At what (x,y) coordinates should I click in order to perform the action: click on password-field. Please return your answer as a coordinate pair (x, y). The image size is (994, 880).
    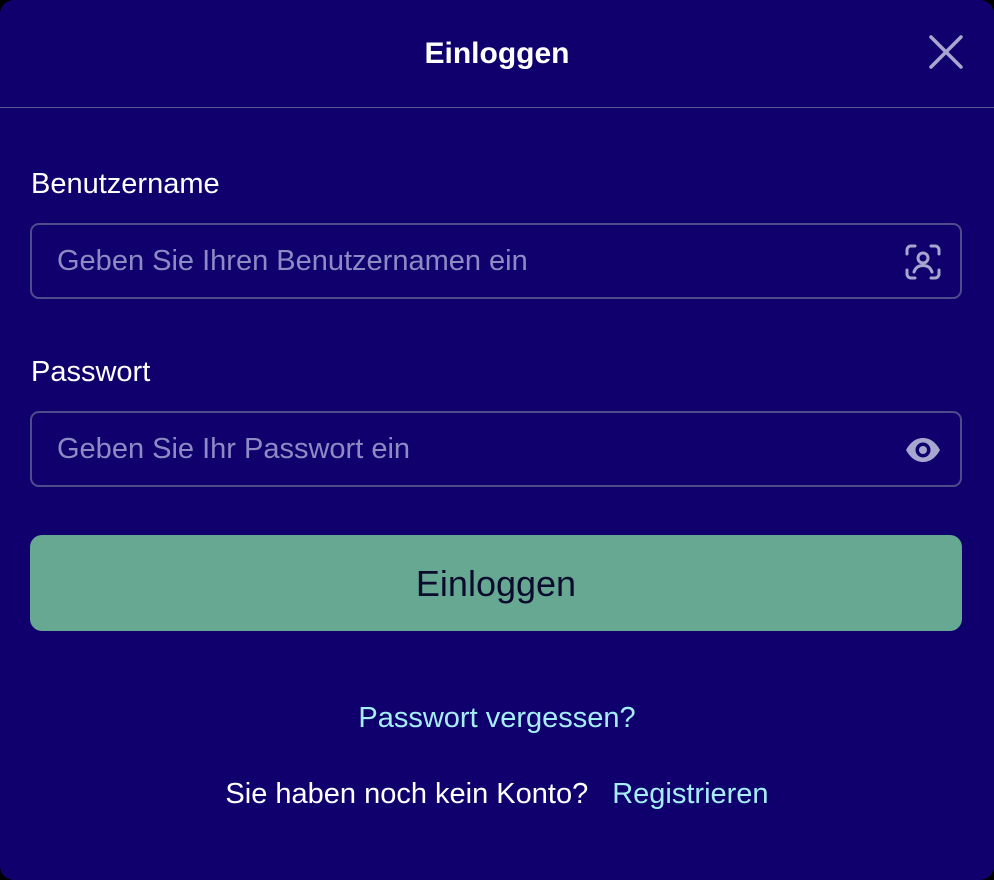
    Looking at the image, I should click on (496, 449).